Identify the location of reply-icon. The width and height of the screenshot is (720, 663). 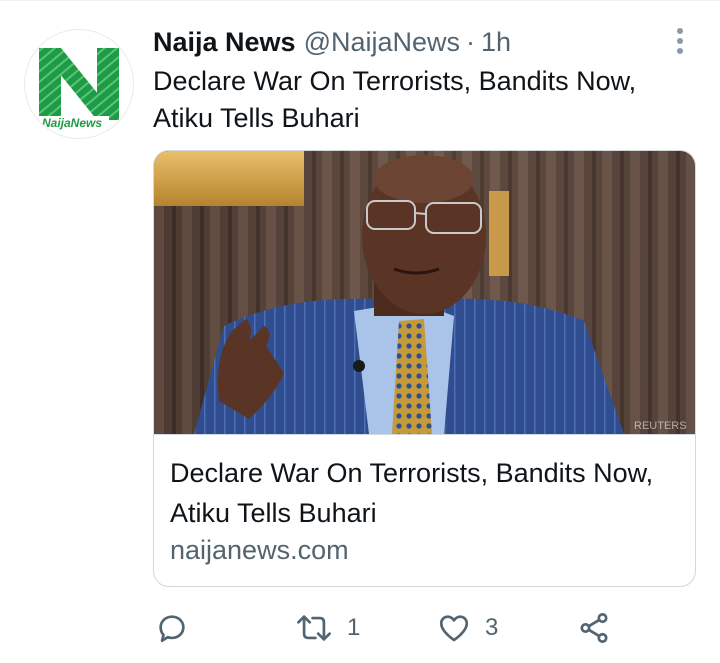
(172, 628).